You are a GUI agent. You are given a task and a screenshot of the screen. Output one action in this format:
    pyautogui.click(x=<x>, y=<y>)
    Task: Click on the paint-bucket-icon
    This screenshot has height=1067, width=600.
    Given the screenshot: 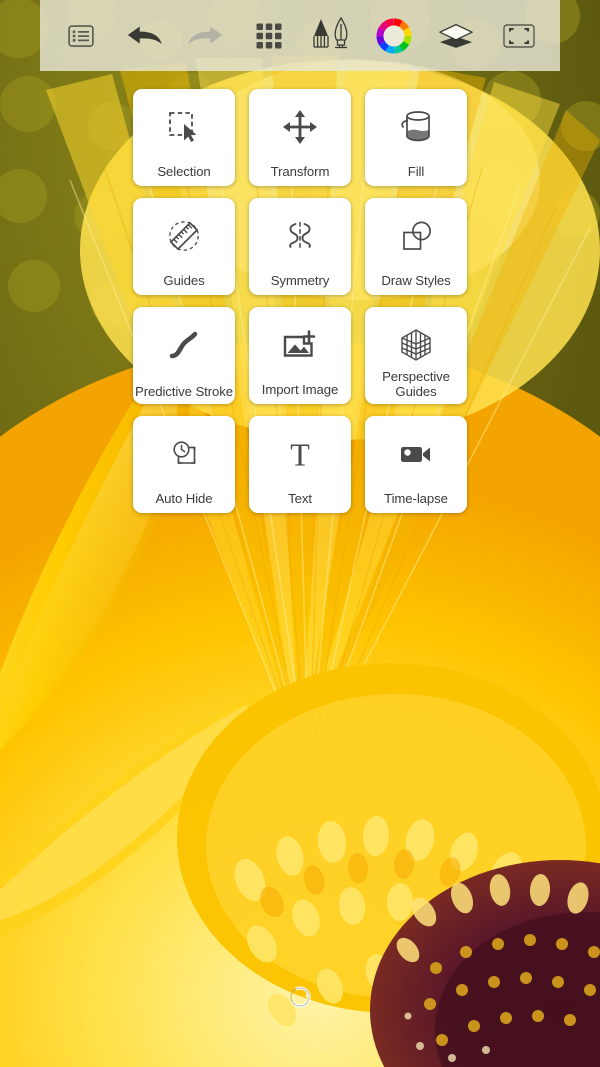 What is the action you would take?
    pyautogui.click(x=416, y=127)
    